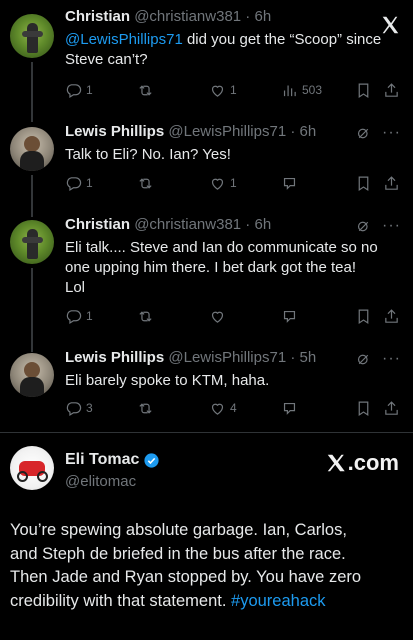 This screenshot has height=640, width=413. I want to click on tweet-text: Talk to Eli? No. Ian? Yes!, so click(234, 155).